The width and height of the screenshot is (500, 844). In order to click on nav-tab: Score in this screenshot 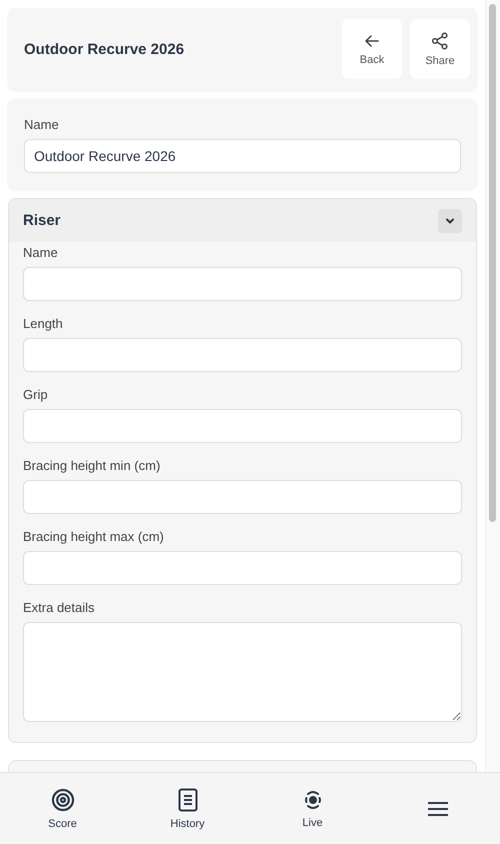, I will do `click(62, 808)`.